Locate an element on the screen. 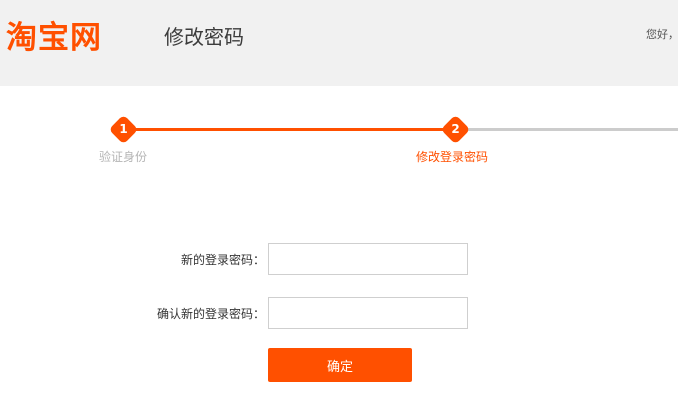  step-2-number: 2 is located at coordinates (455, 129).